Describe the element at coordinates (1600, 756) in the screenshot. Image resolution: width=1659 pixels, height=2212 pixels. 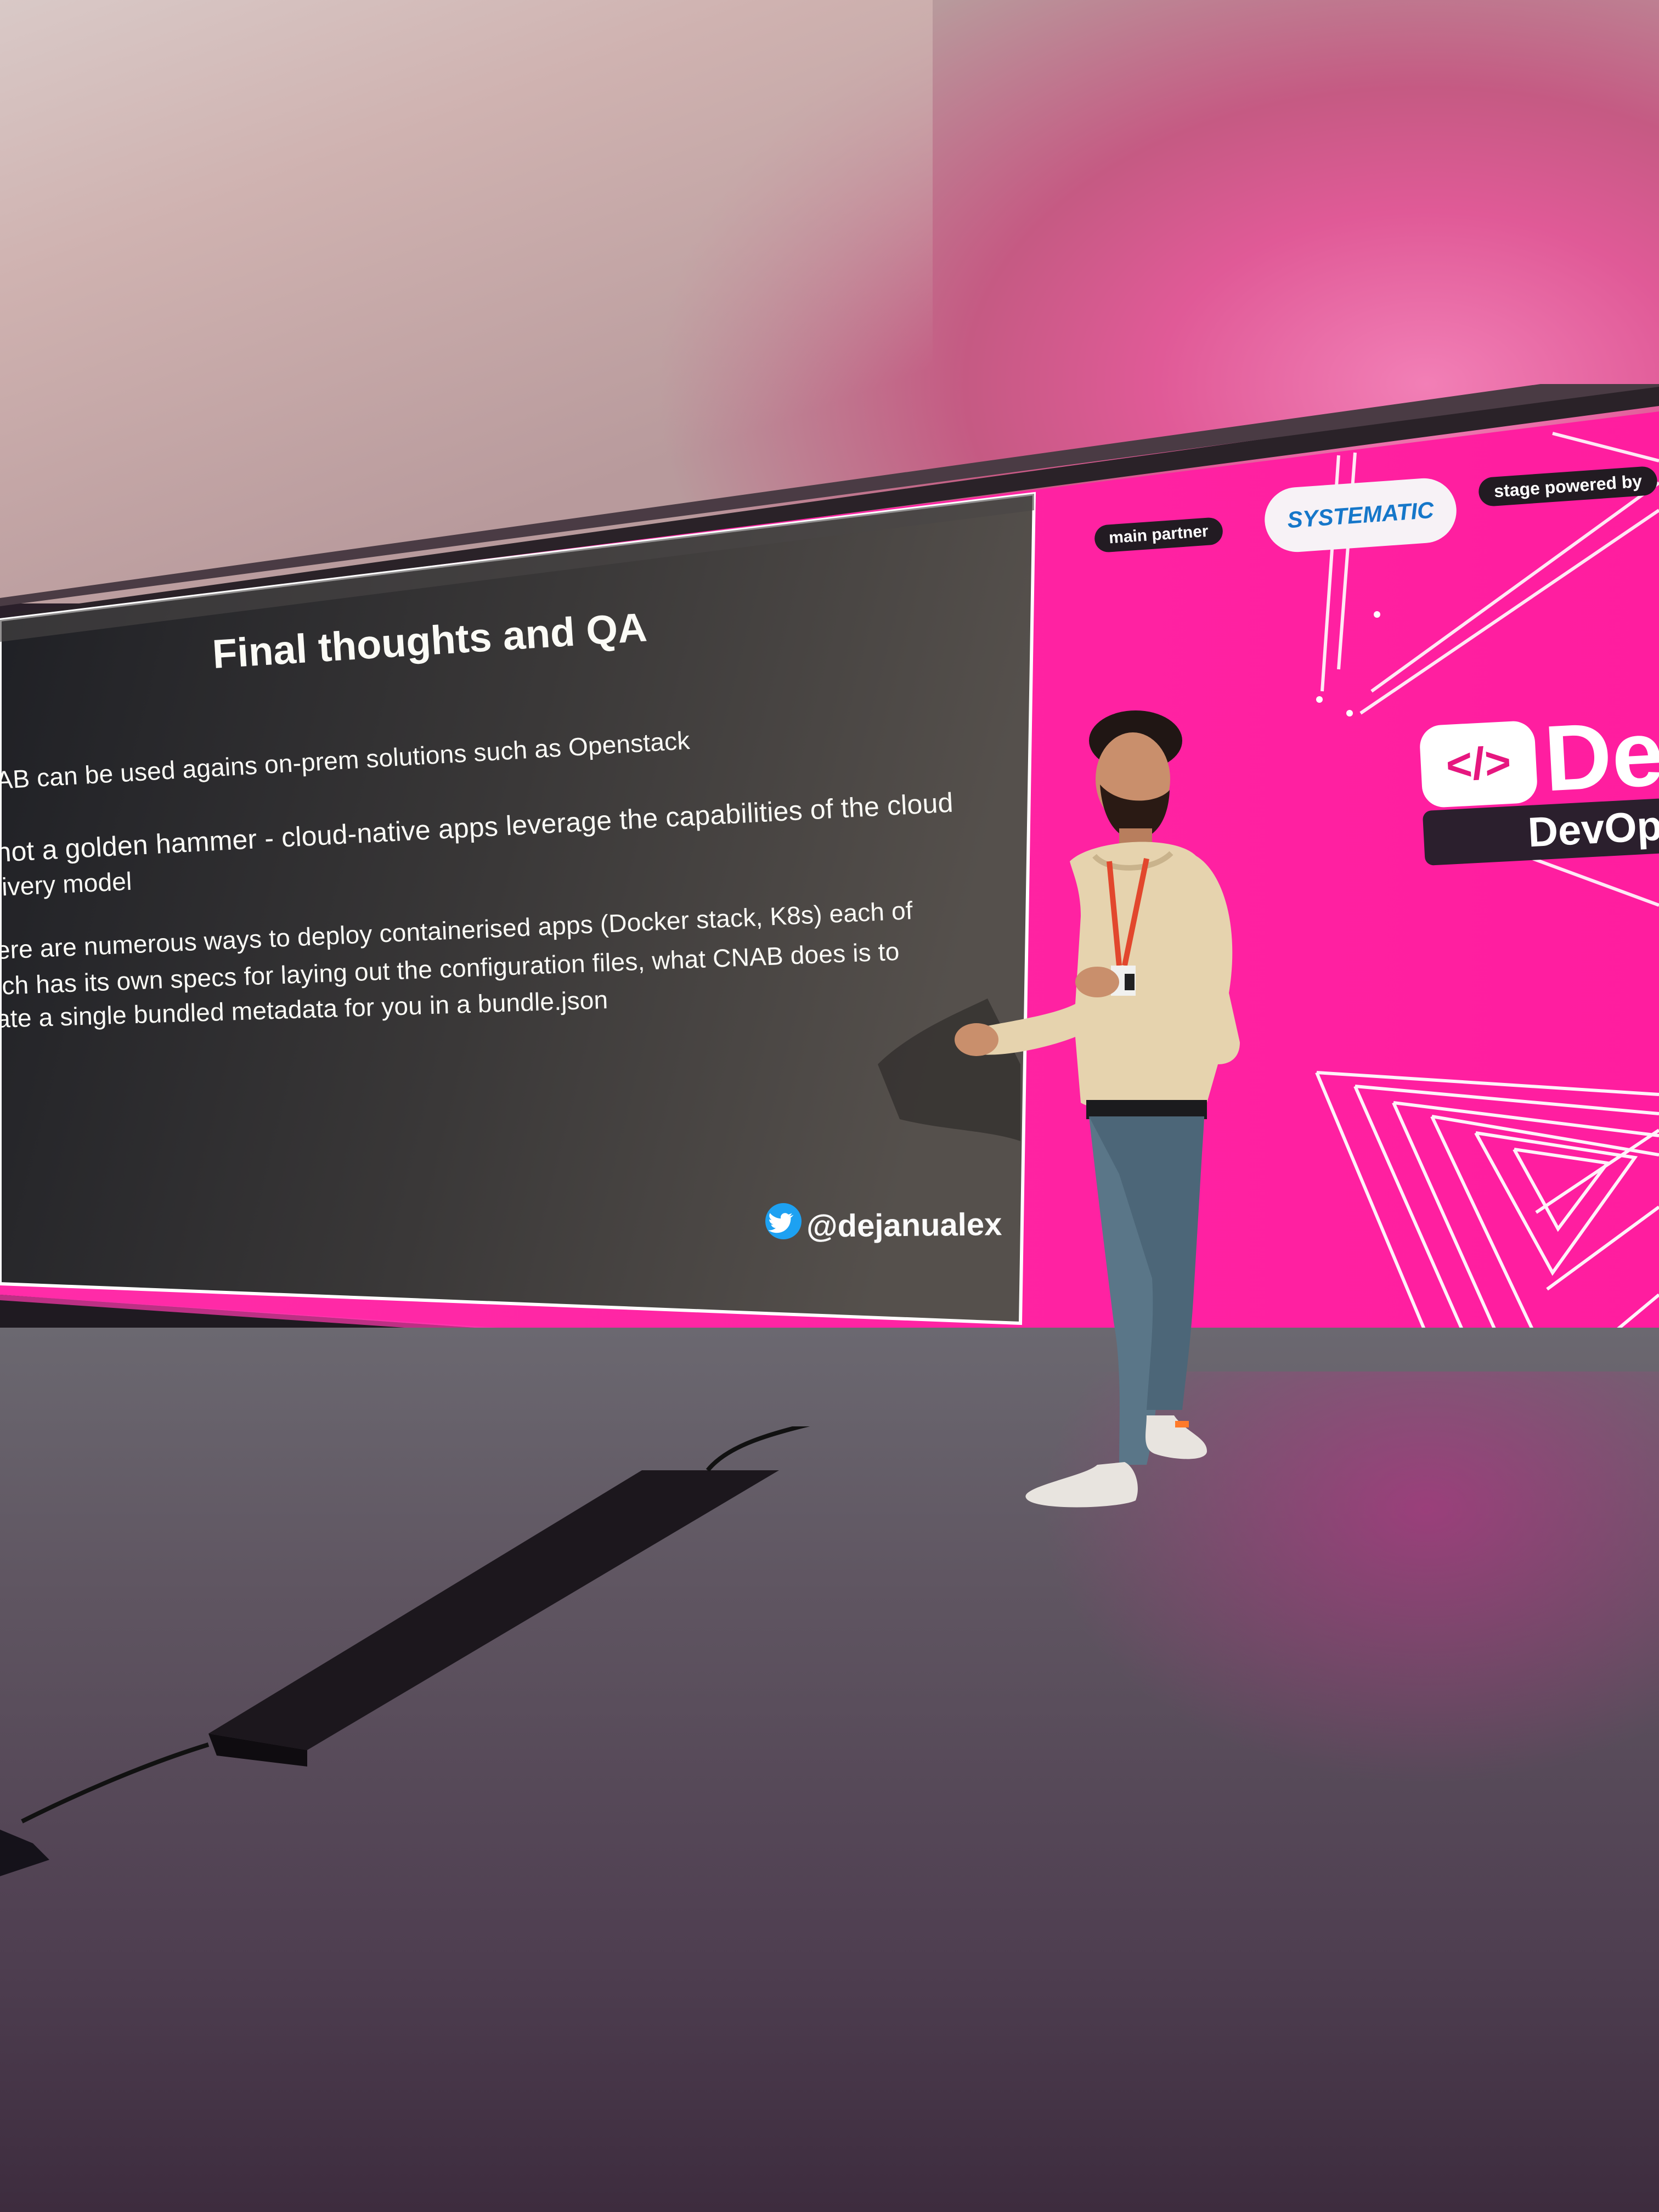
I see `brand-title: De` at that location.